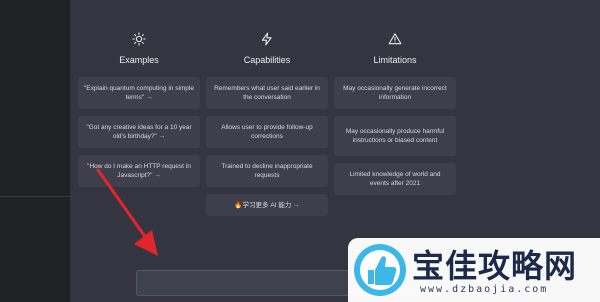 Image resolution: width=600 pixels, height=302 pixels. What do you see at coordinates (266, 39) in the screenshot?
I see `lightning-icon` at bounding box center [266, 39].